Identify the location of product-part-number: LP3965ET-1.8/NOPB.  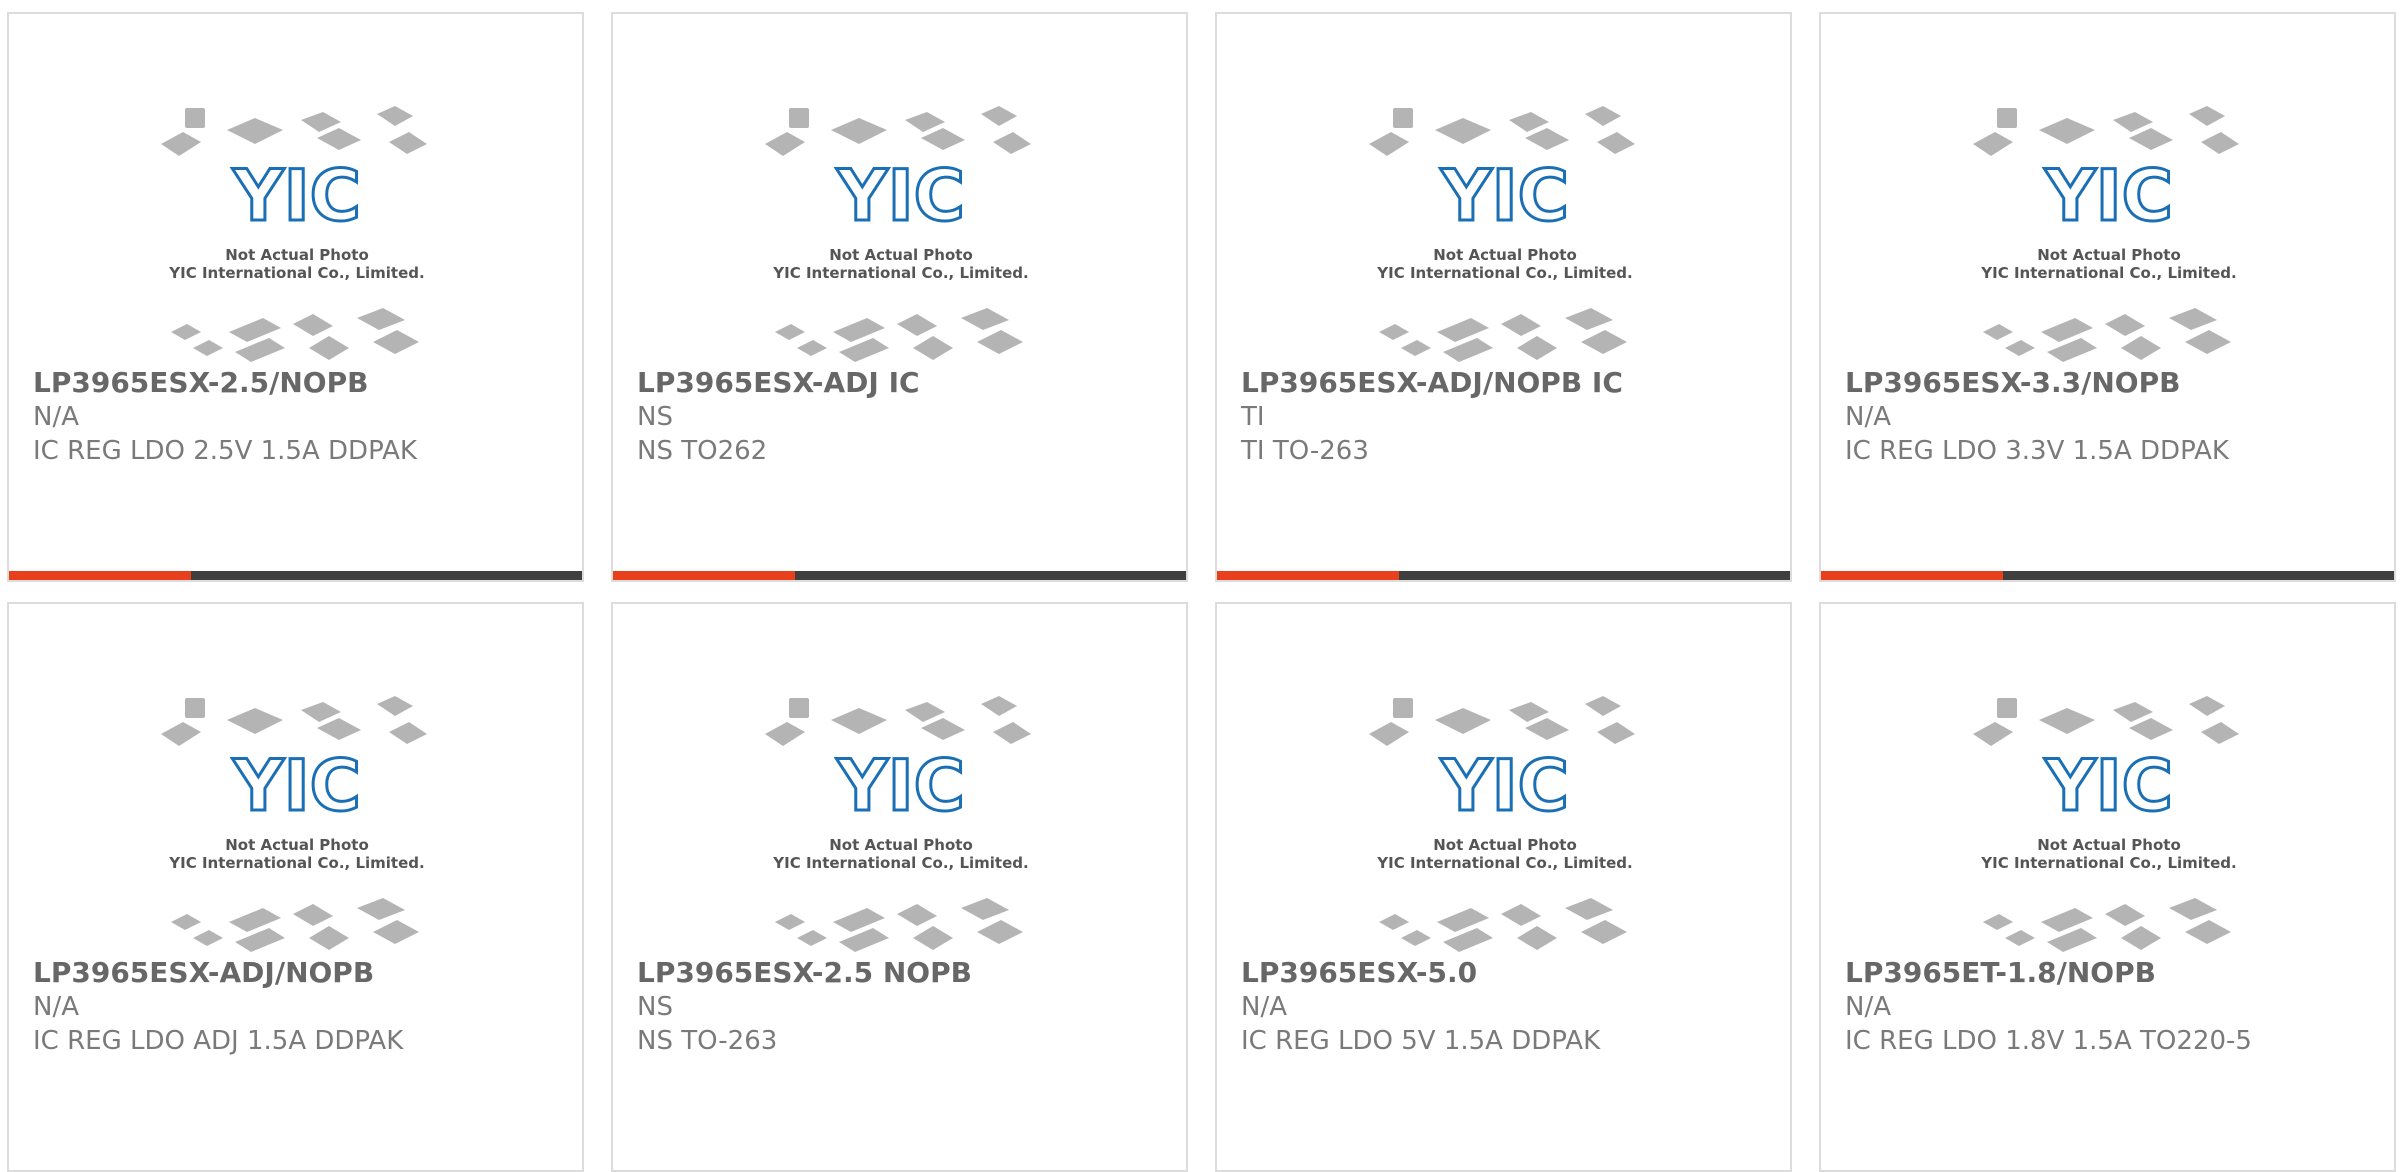
(2000, 972).